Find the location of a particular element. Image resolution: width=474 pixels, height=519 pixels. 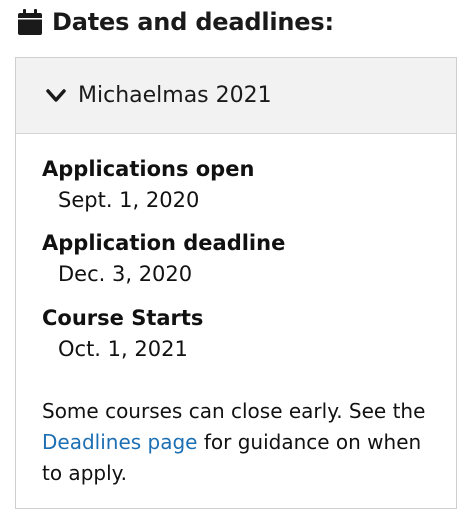

note-text-before: Some courses can close early. See the is located at coordinates (234, 411).